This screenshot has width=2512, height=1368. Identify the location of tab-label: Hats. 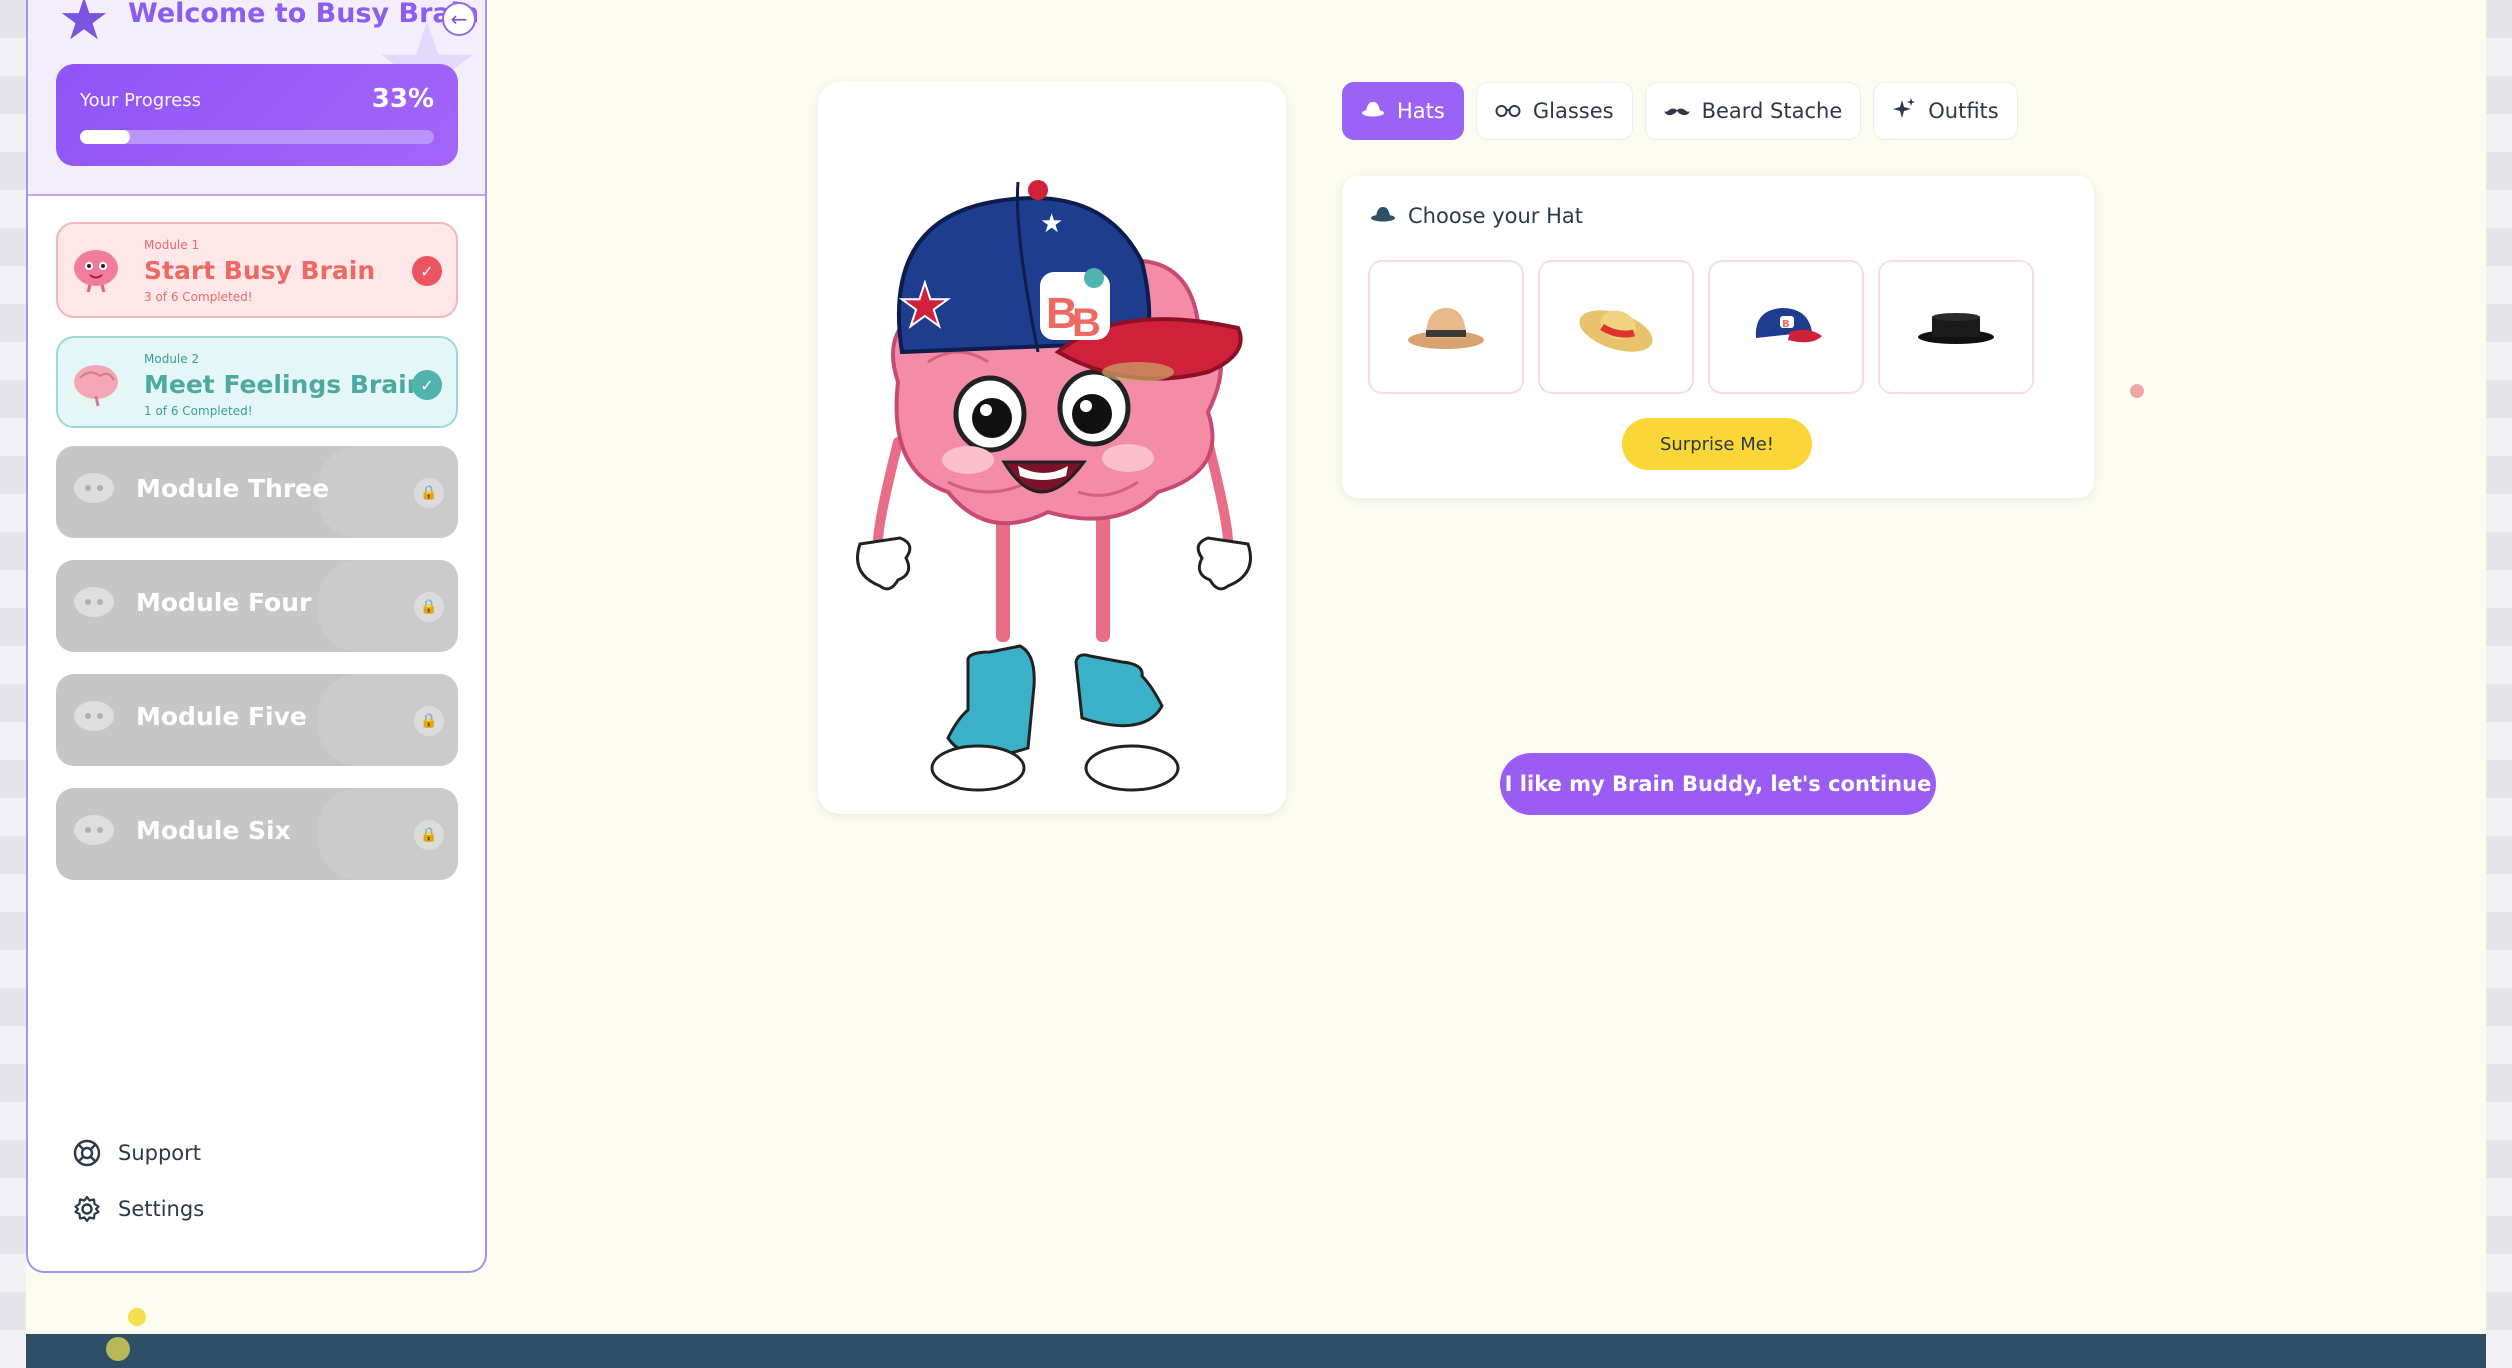
(1421, 111).